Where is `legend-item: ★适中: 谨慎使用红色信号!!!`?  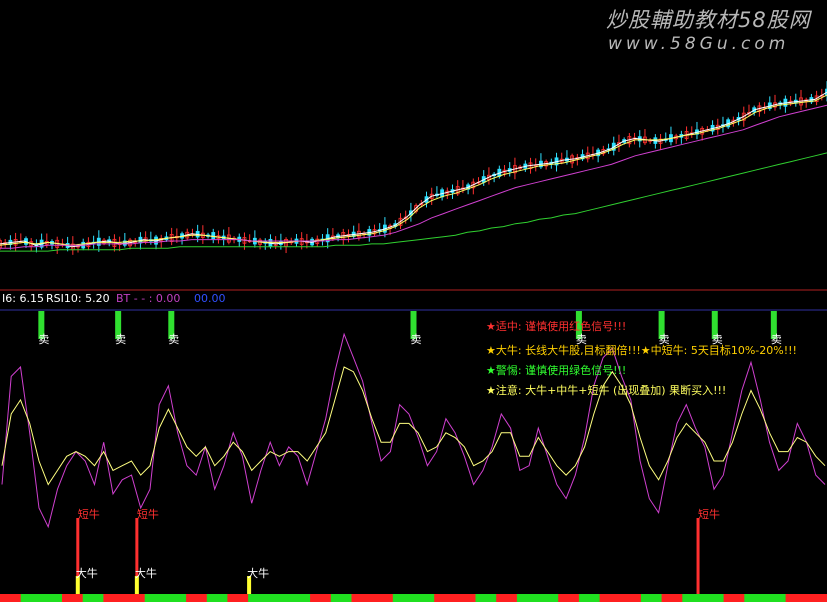 legend-item: ★适中: 谨慎使用红色信号!!! is located at coordinates (556, 326).